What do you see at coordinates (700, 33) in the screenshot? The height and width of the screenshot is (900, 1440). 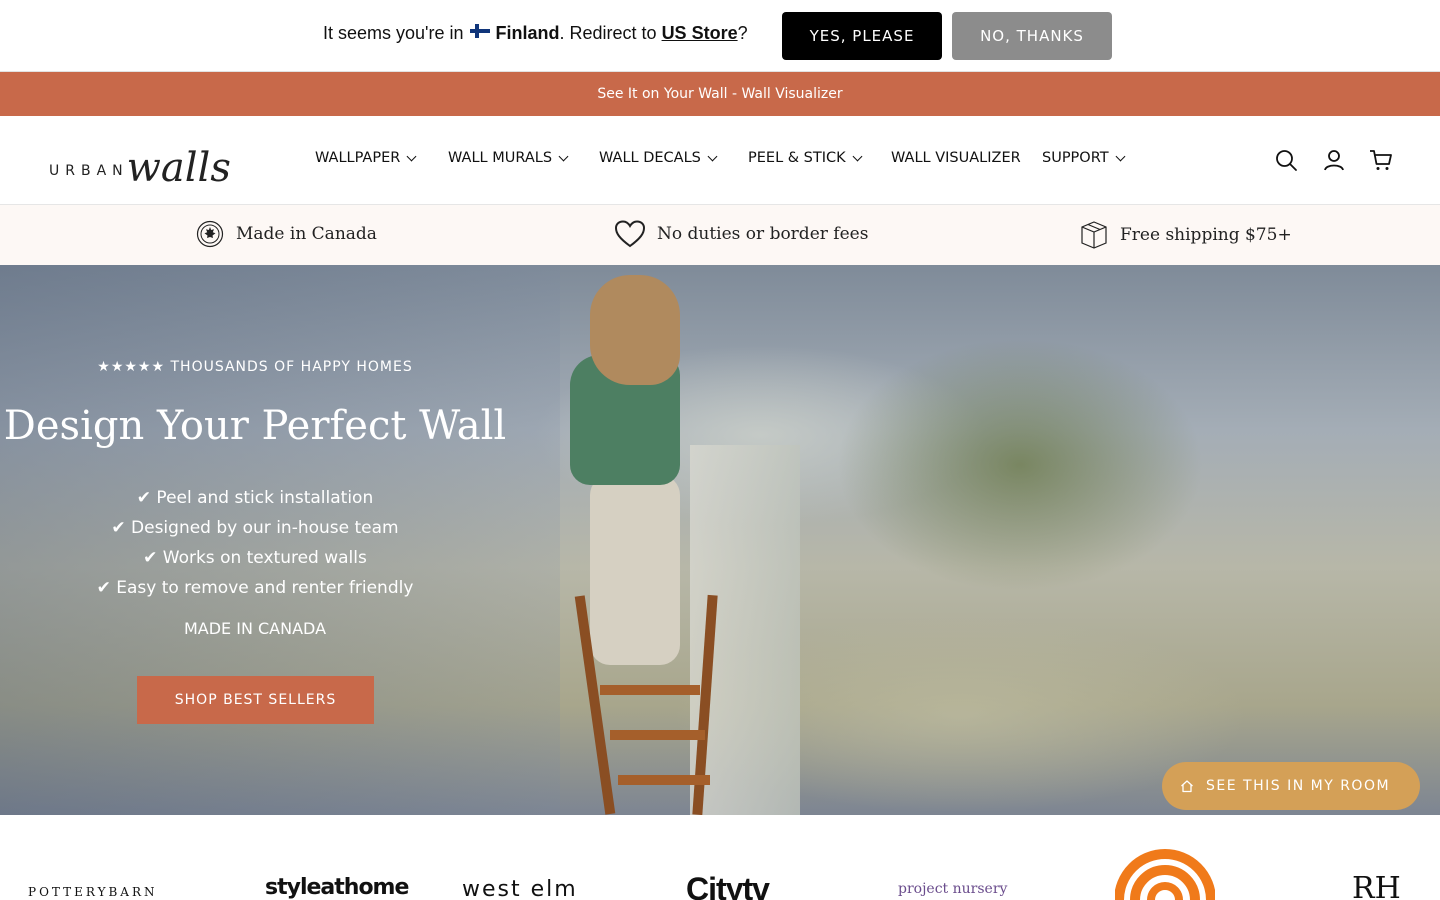 I see `us-store-link: US Store` at bounding box center [700, 33].